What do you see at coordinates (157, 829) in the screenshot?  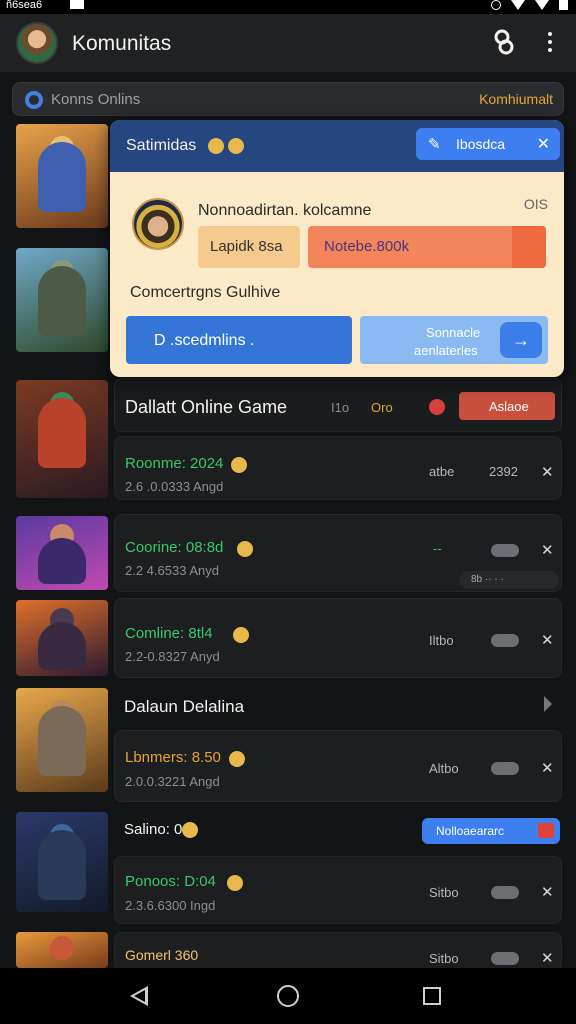 I see `row-title: Salino: 00` at bounding box center [157, 829].